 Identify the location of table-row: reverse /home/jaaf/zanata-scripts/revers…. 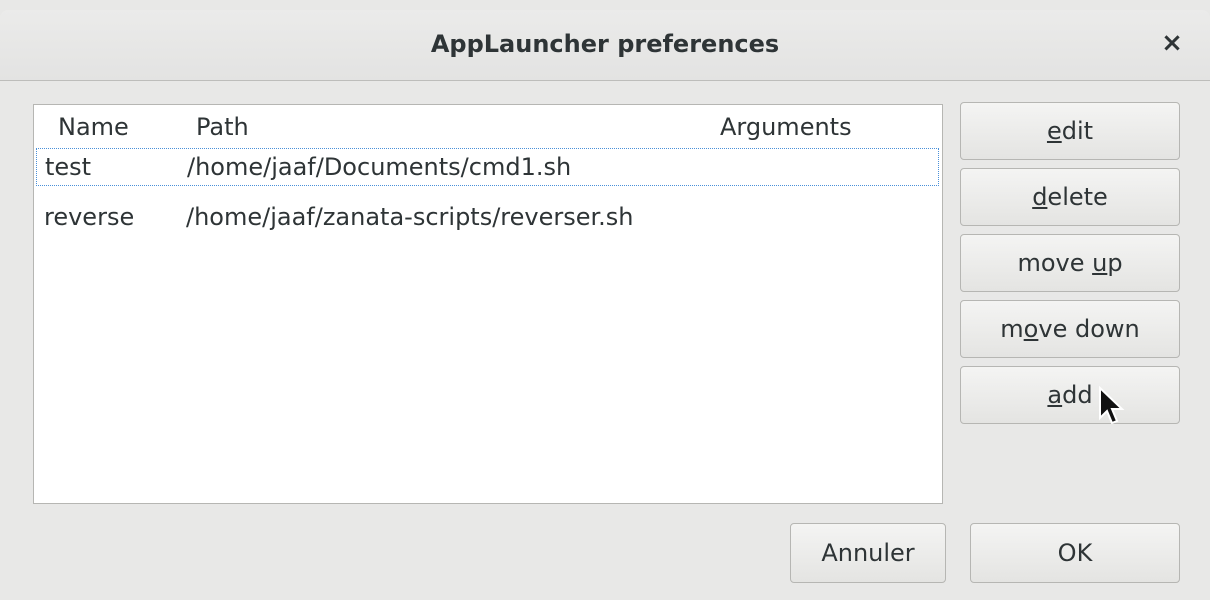
(487, 218).